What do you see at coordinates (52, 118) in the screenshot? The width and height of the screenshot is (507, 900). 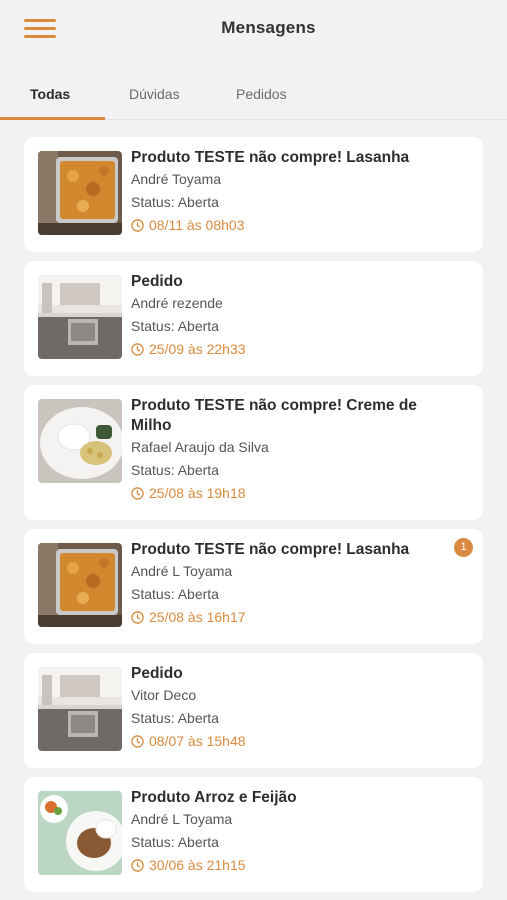 I see `active-tab-indicator` at bounding box center [52, 118].